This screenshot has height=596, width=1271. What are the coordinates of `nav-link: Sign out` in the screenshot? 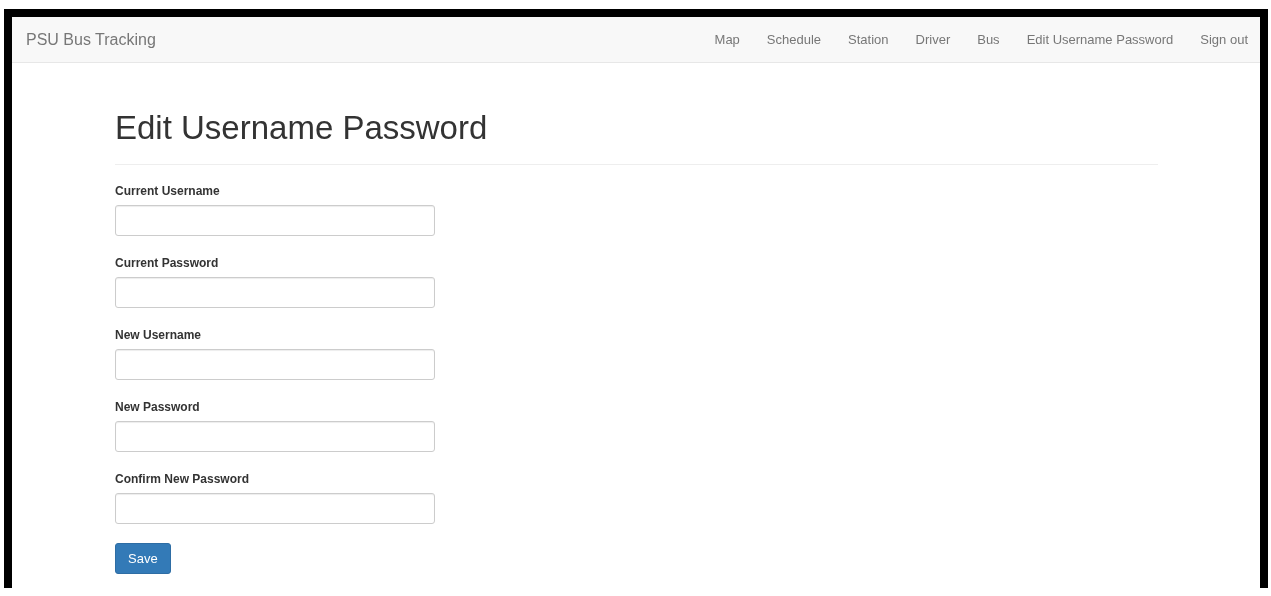 It's located at (1217, 39).